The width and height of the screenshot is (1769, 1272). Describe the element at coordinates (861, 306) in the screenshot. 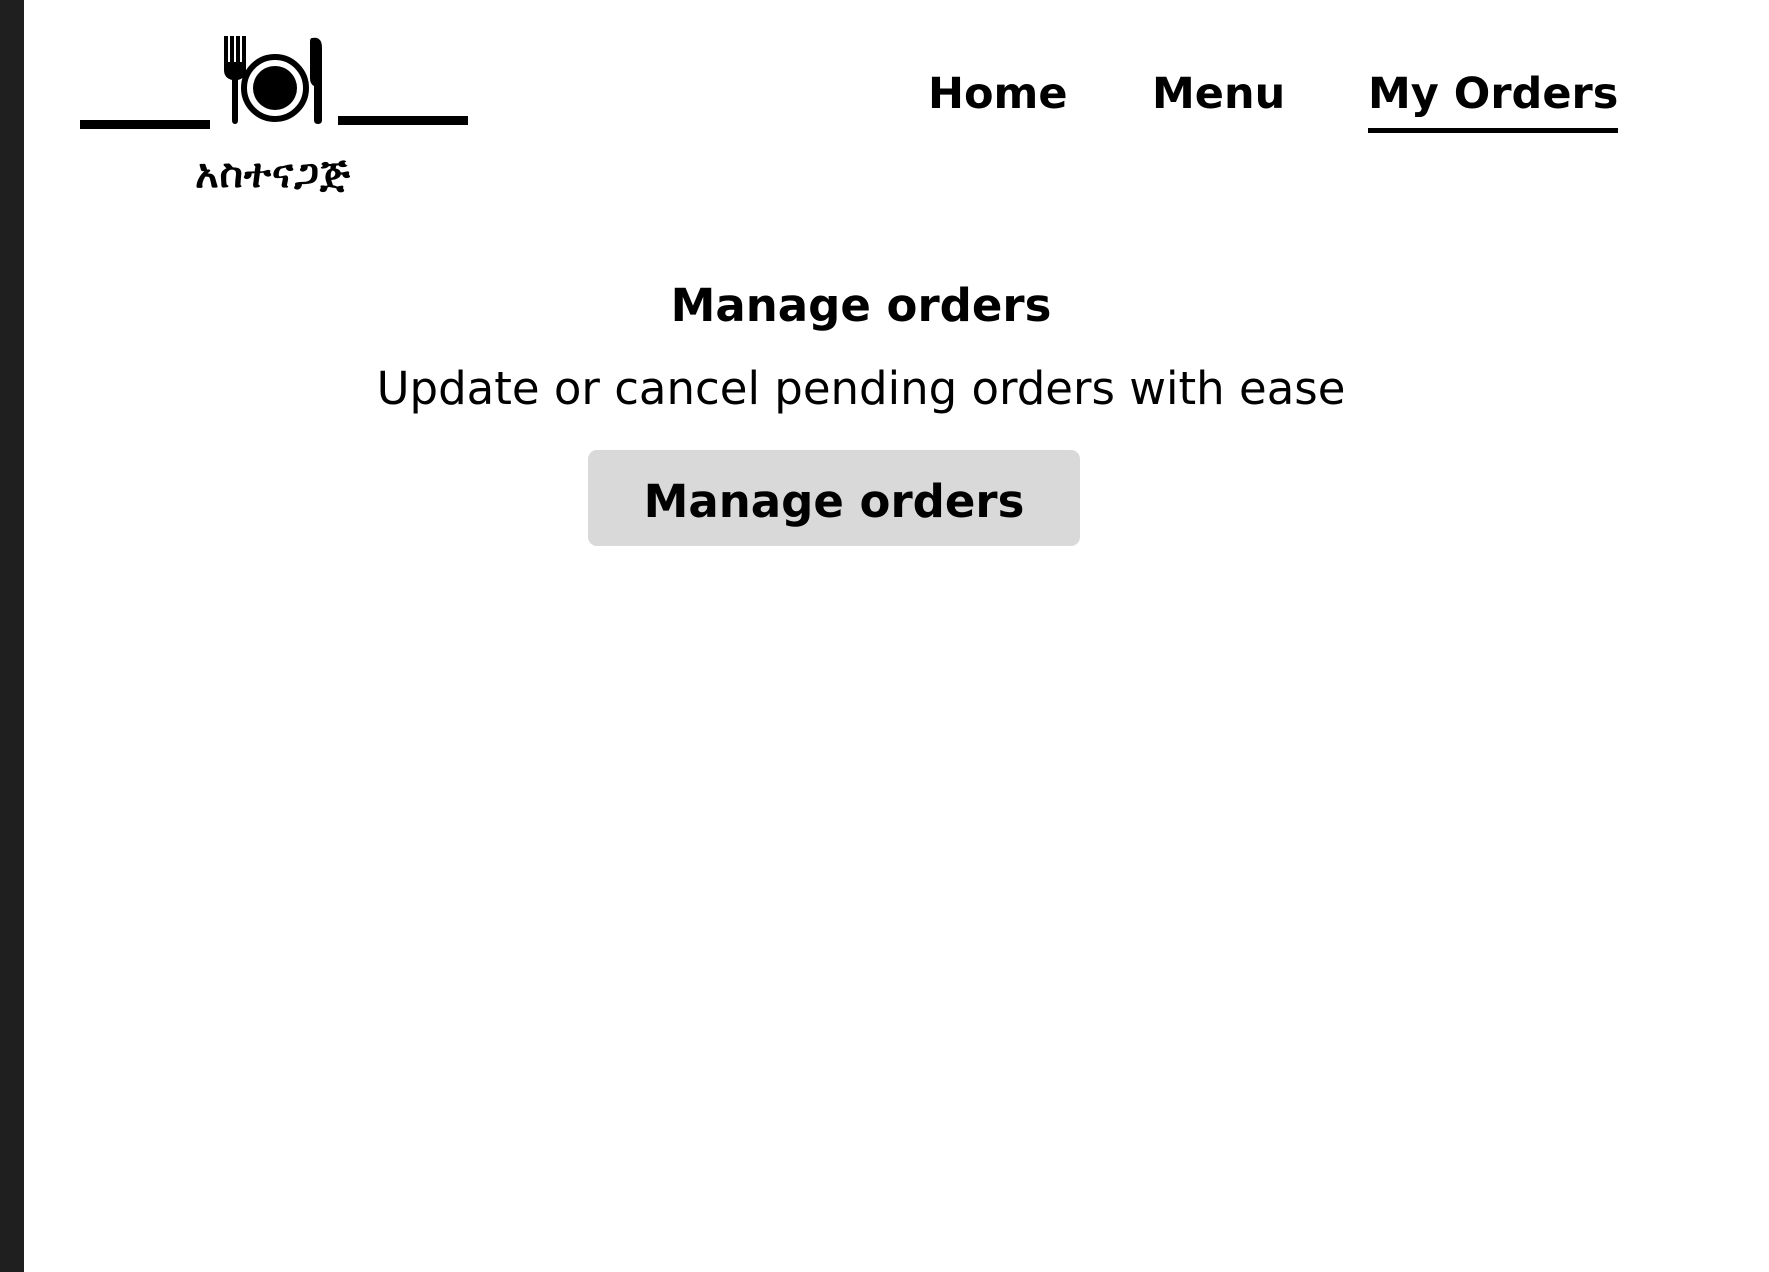

I see `page-title: Manage orders` at that location.